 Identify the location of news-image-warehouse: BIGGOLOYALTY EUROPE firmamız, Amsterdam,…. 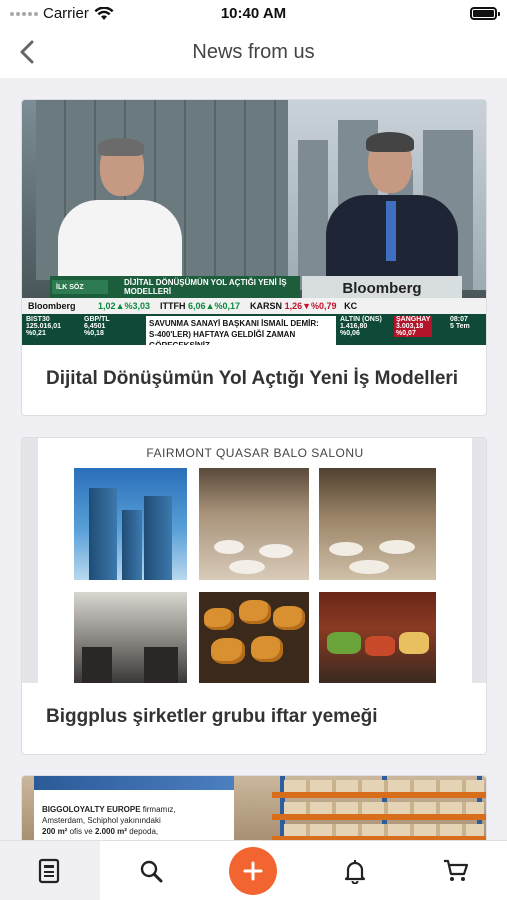
(254, 808).